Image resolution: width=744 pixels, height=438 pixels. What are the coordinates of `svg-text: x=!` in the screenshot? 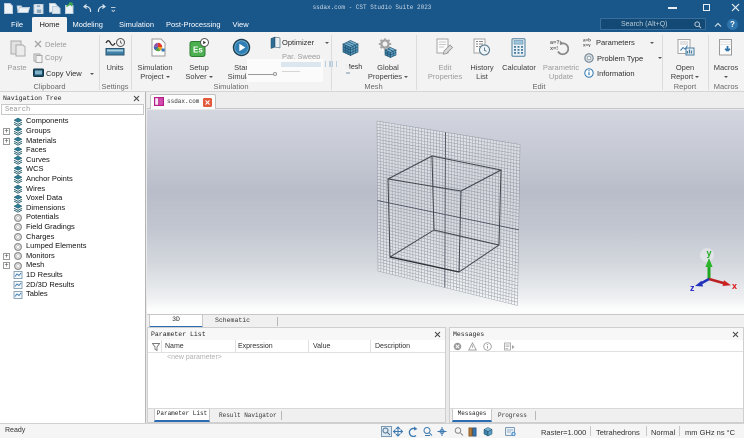 It's located at (554, 49).